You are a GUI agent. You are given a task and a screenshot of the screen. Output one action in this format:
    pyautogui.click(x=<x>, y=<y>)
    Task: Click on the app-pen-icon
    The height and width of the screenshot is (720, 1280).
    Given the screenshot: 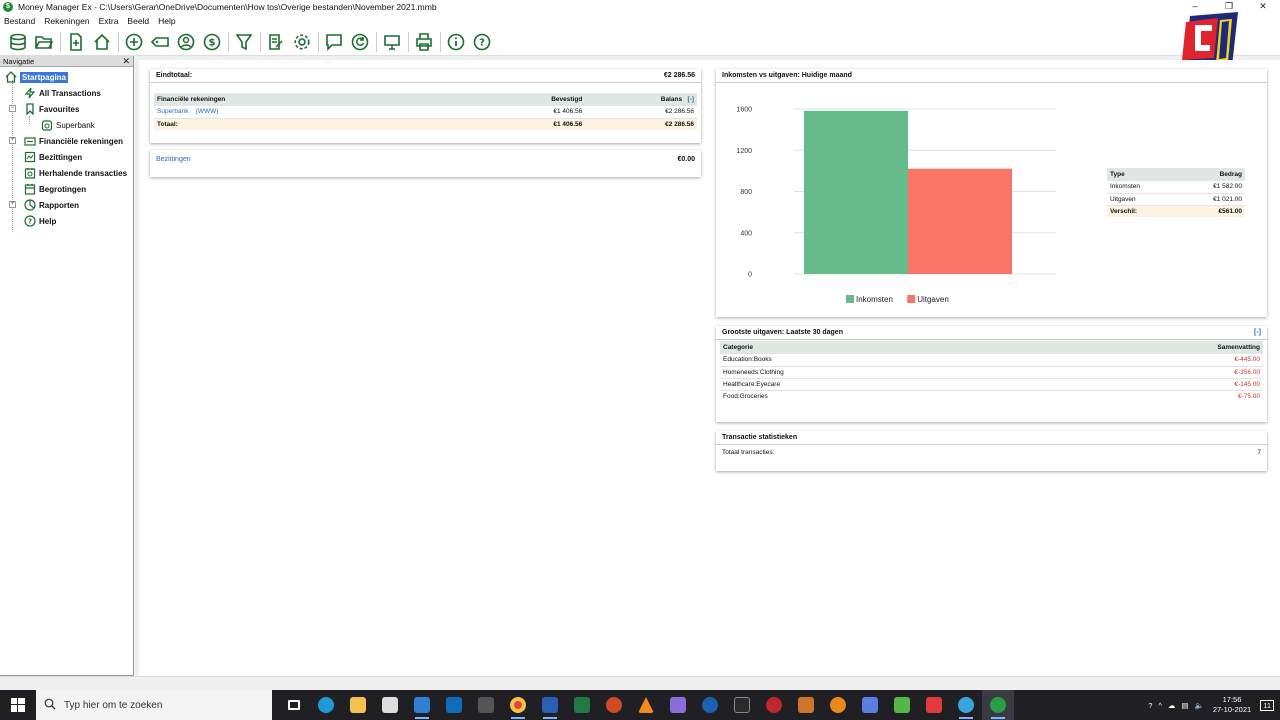 What is the action you would take?
    pyautogui.click(x=806, y=705)
    